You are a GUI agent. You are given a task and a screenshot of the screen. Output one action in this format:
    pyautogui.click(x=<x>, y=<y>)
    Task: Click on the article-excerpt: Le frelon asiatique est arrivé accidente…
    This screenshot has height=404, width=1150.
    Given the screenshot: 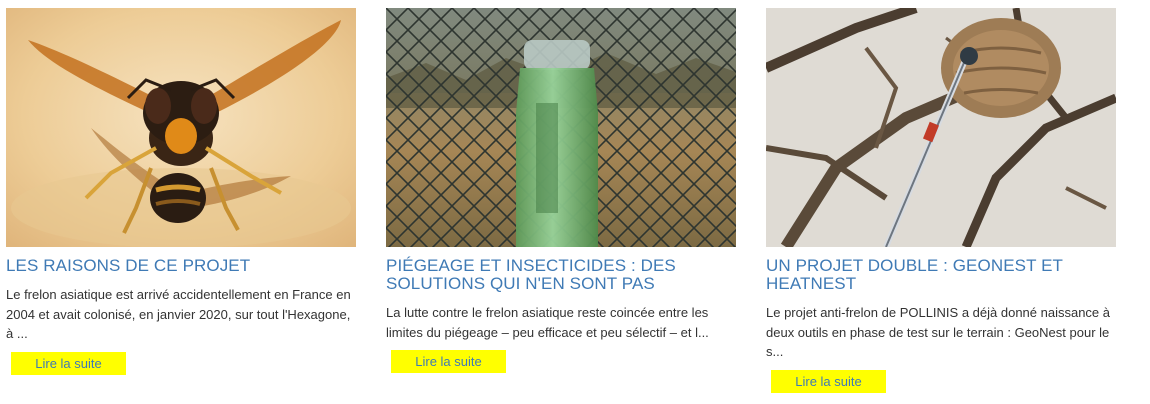 What is the action you would take?
    pyautogui.click(x=178, y=314)
    